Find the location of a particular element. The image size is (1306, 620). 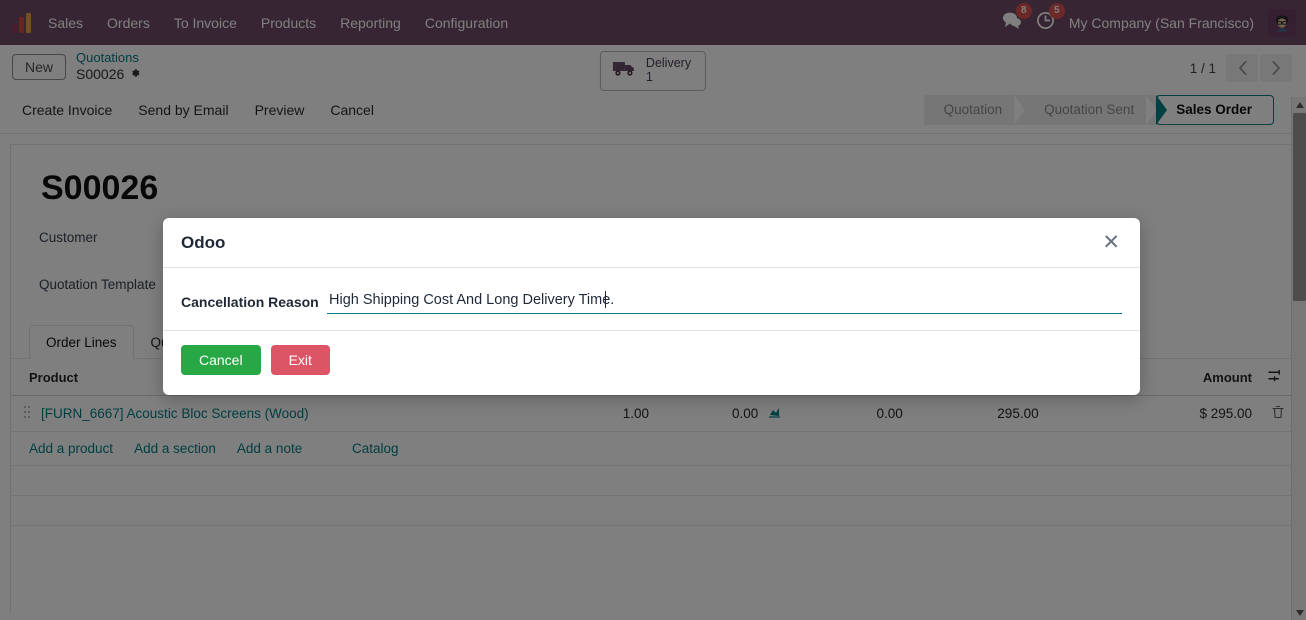

cancellation-reason-field: Cancellation Reason is located at coordinates (651, 302).